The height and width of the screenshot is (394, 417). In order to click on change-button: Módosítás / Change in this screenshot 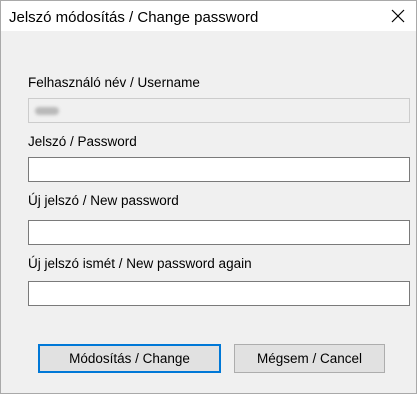, I will do `click(129, 358)`.